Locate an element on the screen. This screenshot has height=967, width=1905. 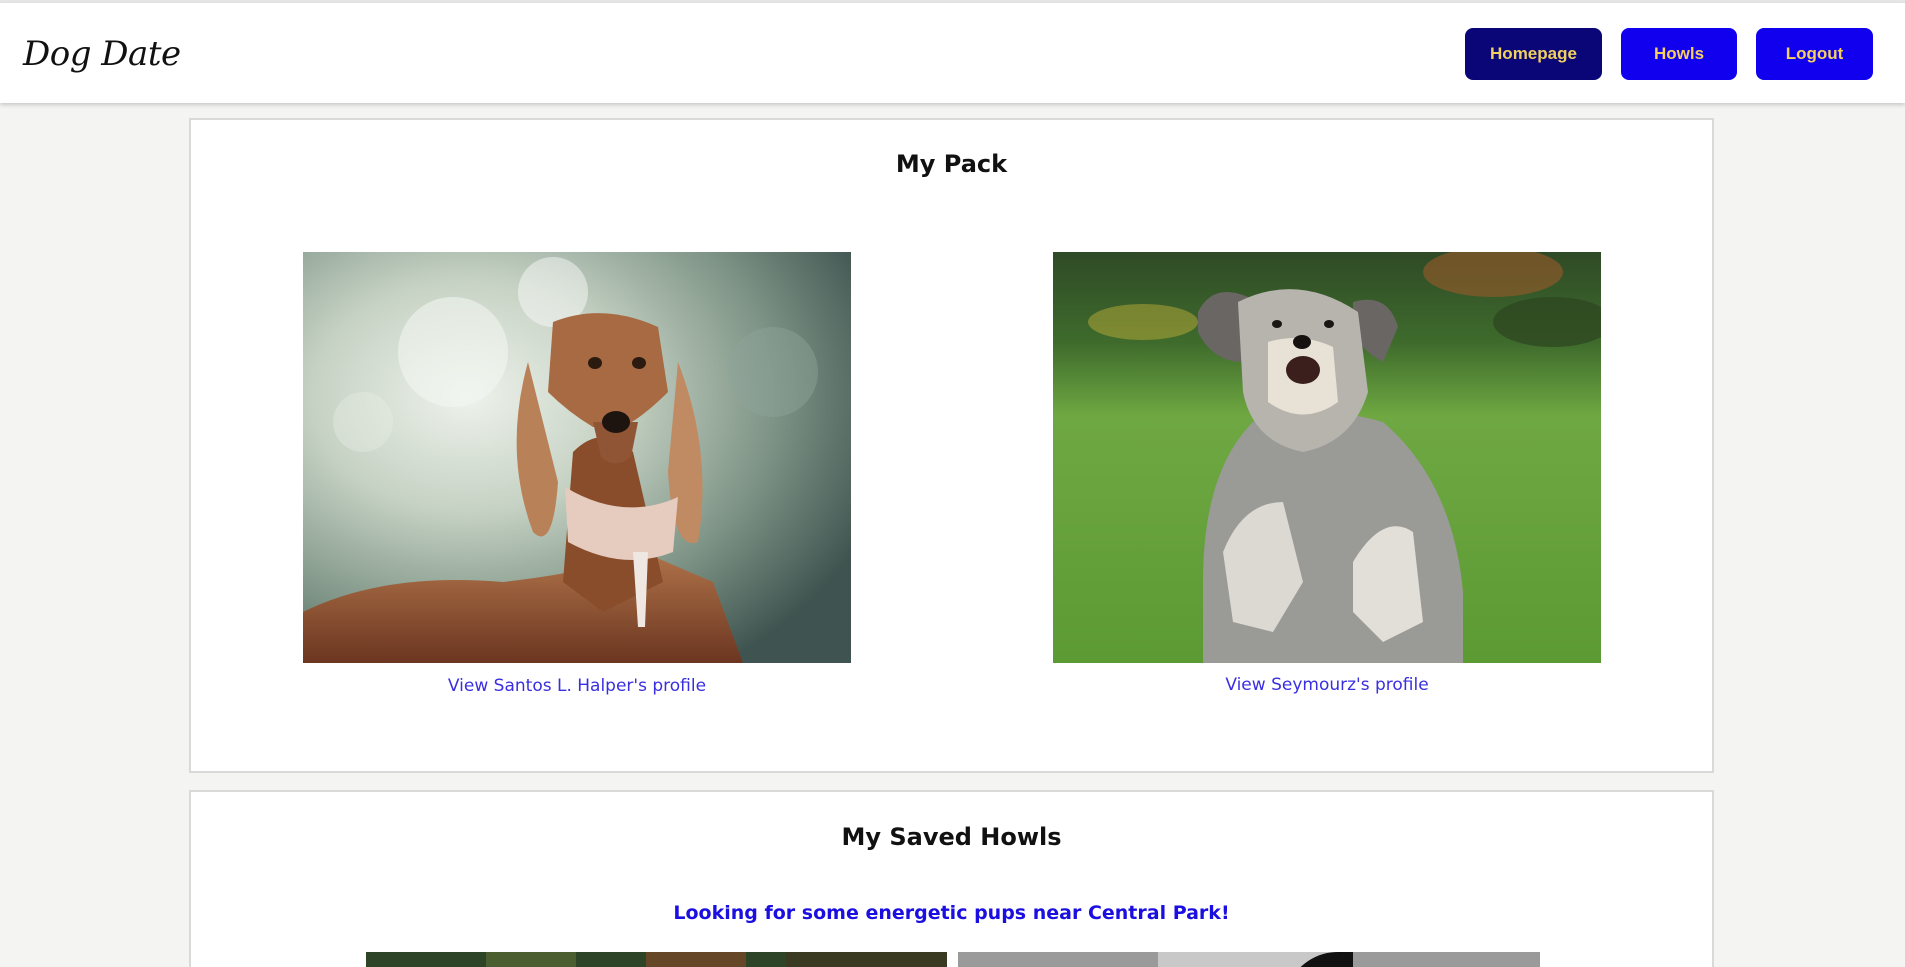
pack-dog-card: View Seymourz's profile is located at coordinates (1327, 473).